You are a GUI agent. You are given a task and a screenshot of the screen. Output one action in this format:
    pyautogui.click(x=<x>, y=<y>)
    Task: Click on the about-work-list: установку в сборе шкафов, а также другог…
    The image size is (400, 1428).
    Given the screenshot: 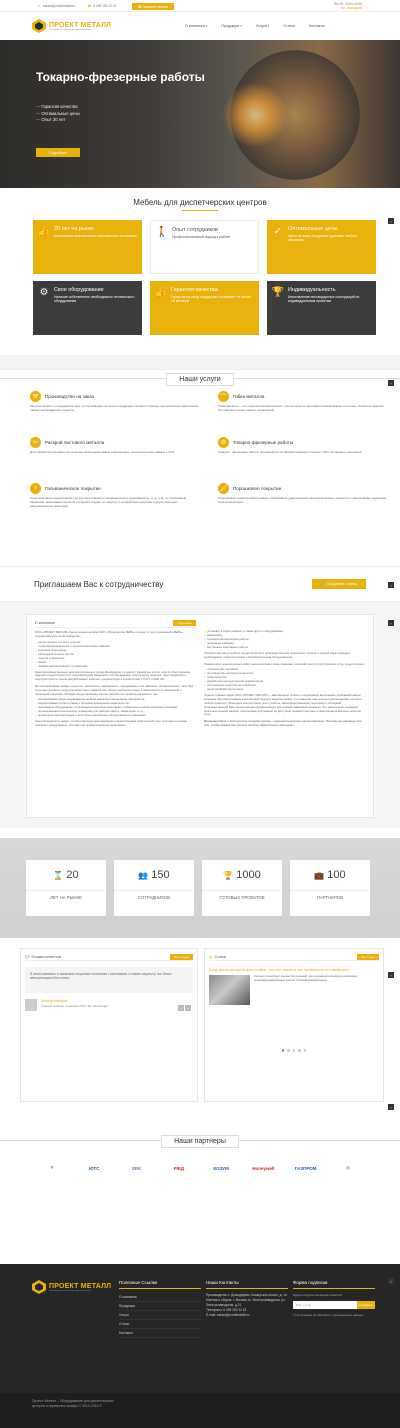 What is the action you would take?
    pyautogui.click(x=284, y=639)
    